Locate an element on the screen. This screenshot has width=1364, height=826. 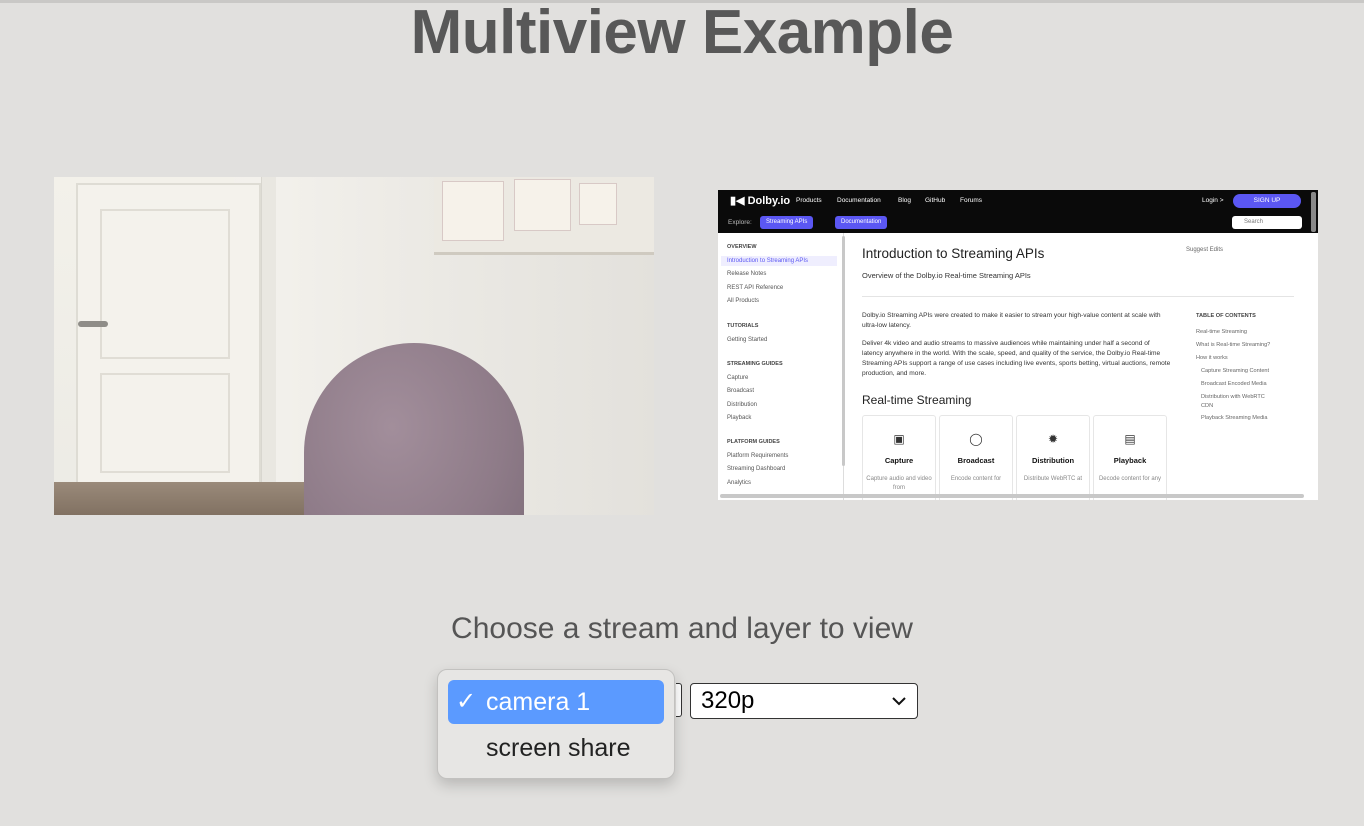
ss-side-head: PLATFORM GUIDES is located at coordinates (753, 442).